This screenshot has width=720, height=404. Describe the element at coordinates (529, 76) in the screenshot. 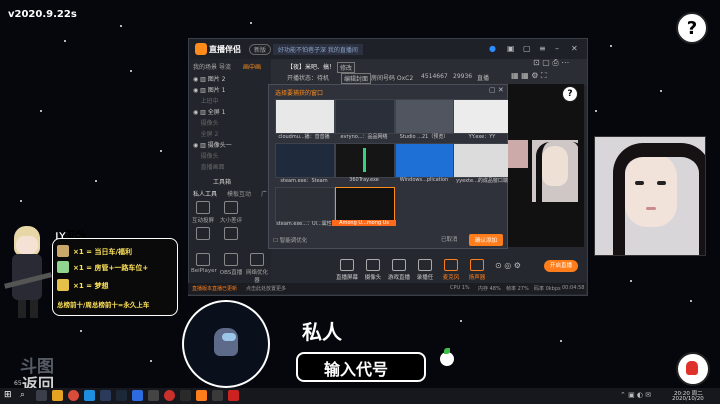

I see `mode-icons: ▦ ▦ ⚙ ⛶` at that location.